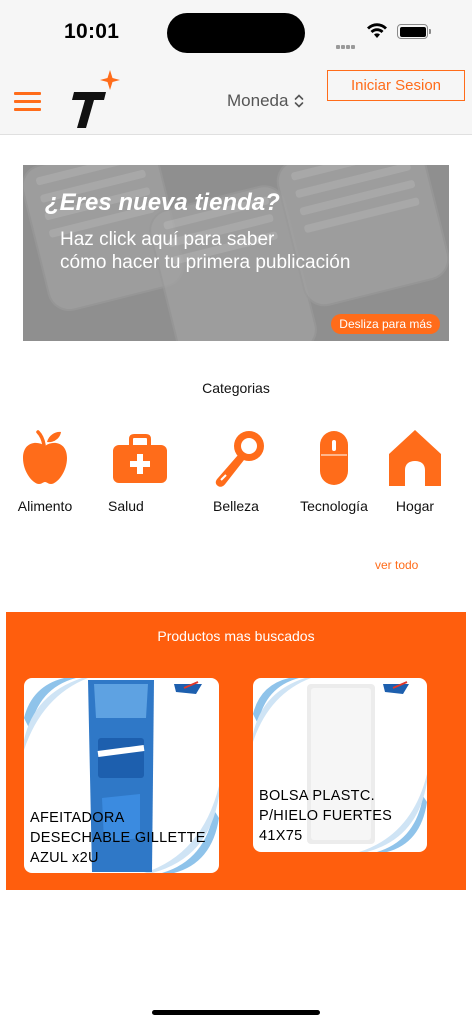 This screenshot has height=1024, width=472. I want to click on dynamic-island, so click(236, 33).